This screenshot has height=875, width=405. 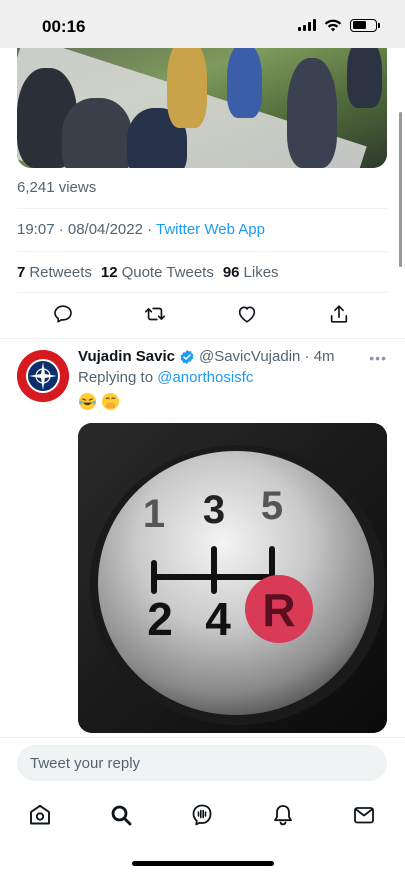 What do you see at coordinates (307, 25) in the screenshot?
I see `signal-icon` at bounding box center [307, 25].